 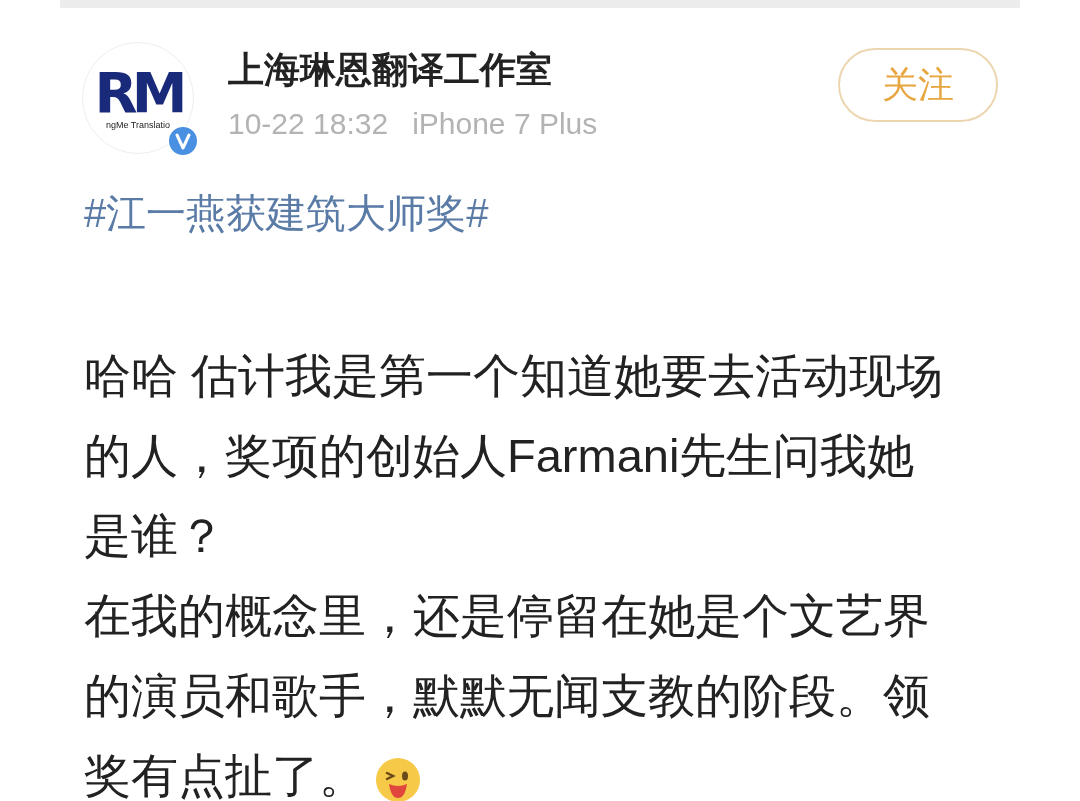 What do you see at coordinates (308, 124) in the screenshot?
I see `post-time: 10-22 18:32` at bounding box center [308, 124].